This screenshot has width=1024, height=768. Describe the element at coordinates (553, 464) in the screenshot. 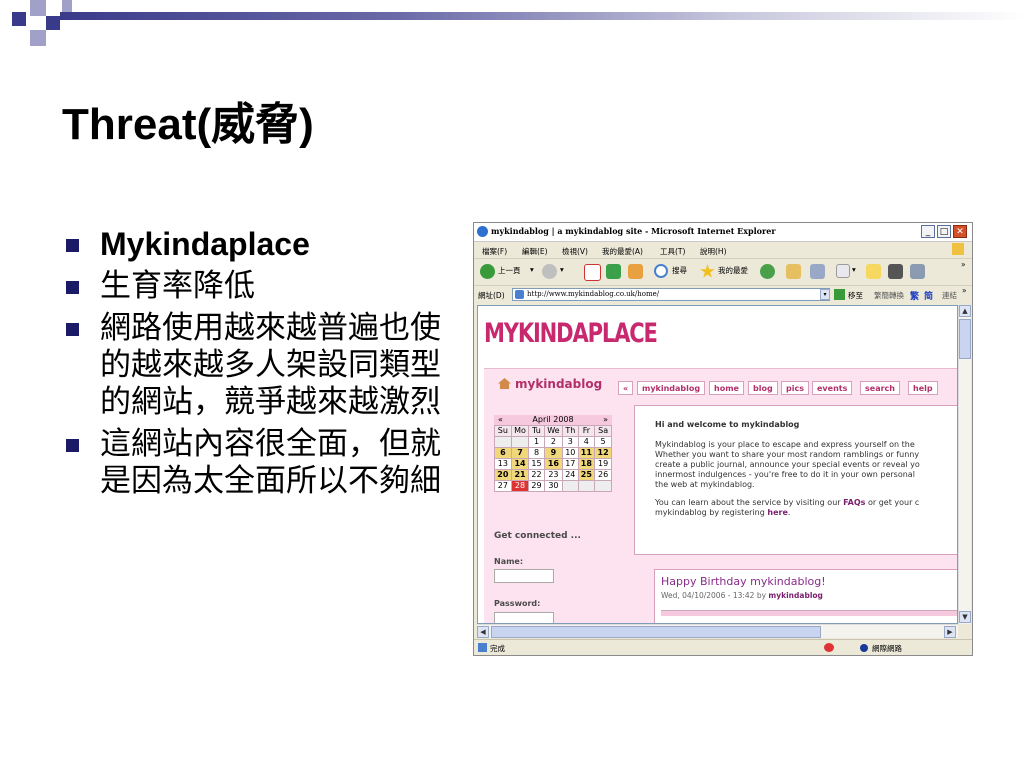

I see `calendar-day: 16` at that location.